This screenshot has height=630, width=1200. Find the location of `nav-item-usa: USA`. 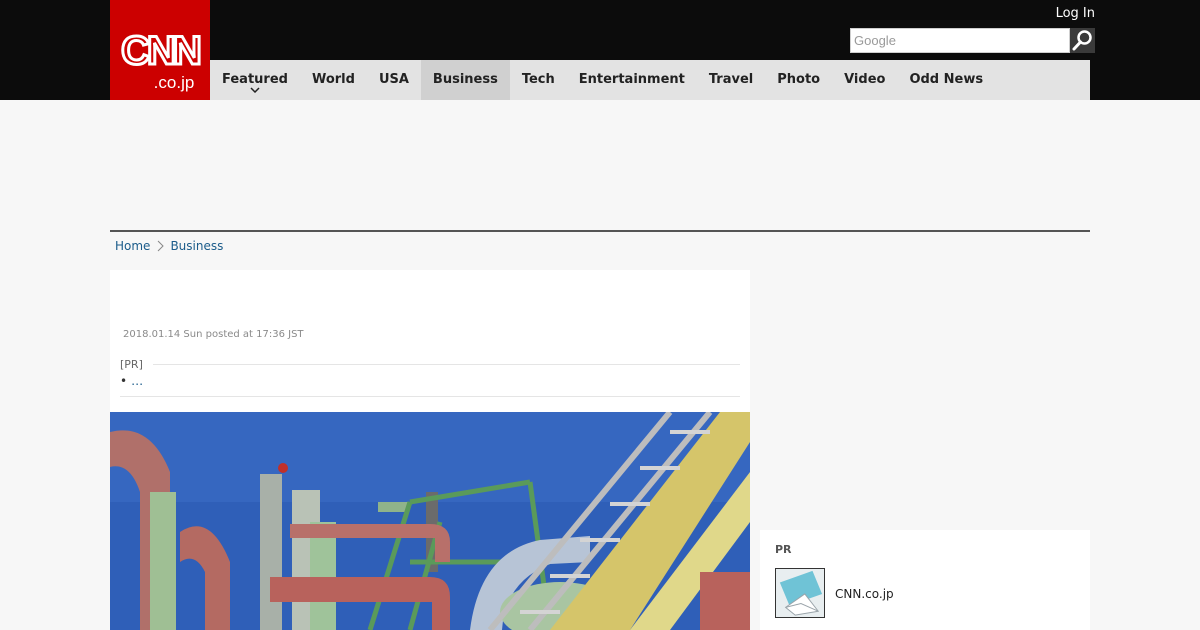

nav-item-usa: USA is located at coordinates (394, 80).